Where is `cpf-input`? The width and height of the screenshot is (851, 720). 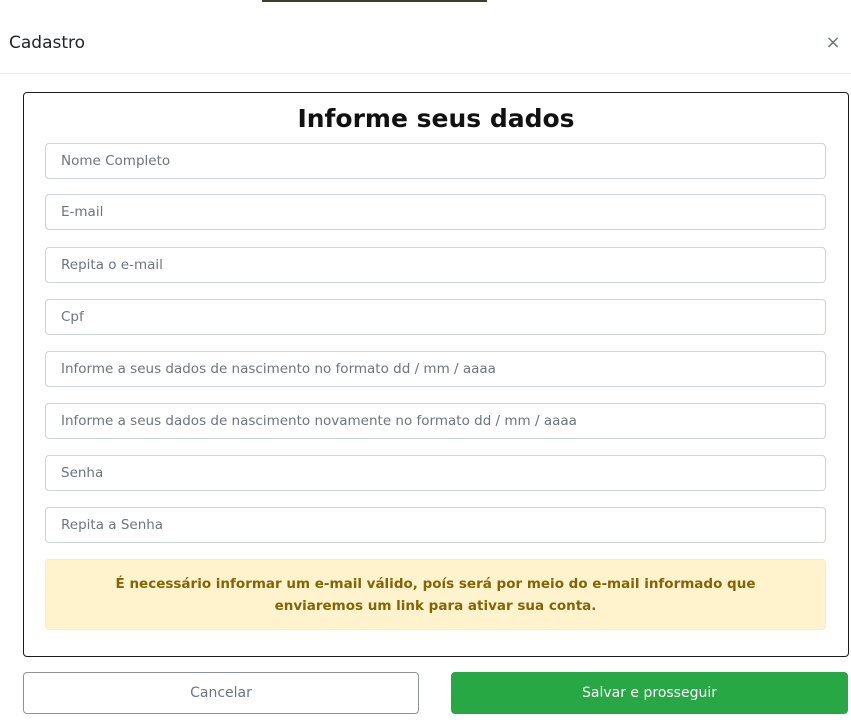 cpf-input is located at coordinates (435, 317).